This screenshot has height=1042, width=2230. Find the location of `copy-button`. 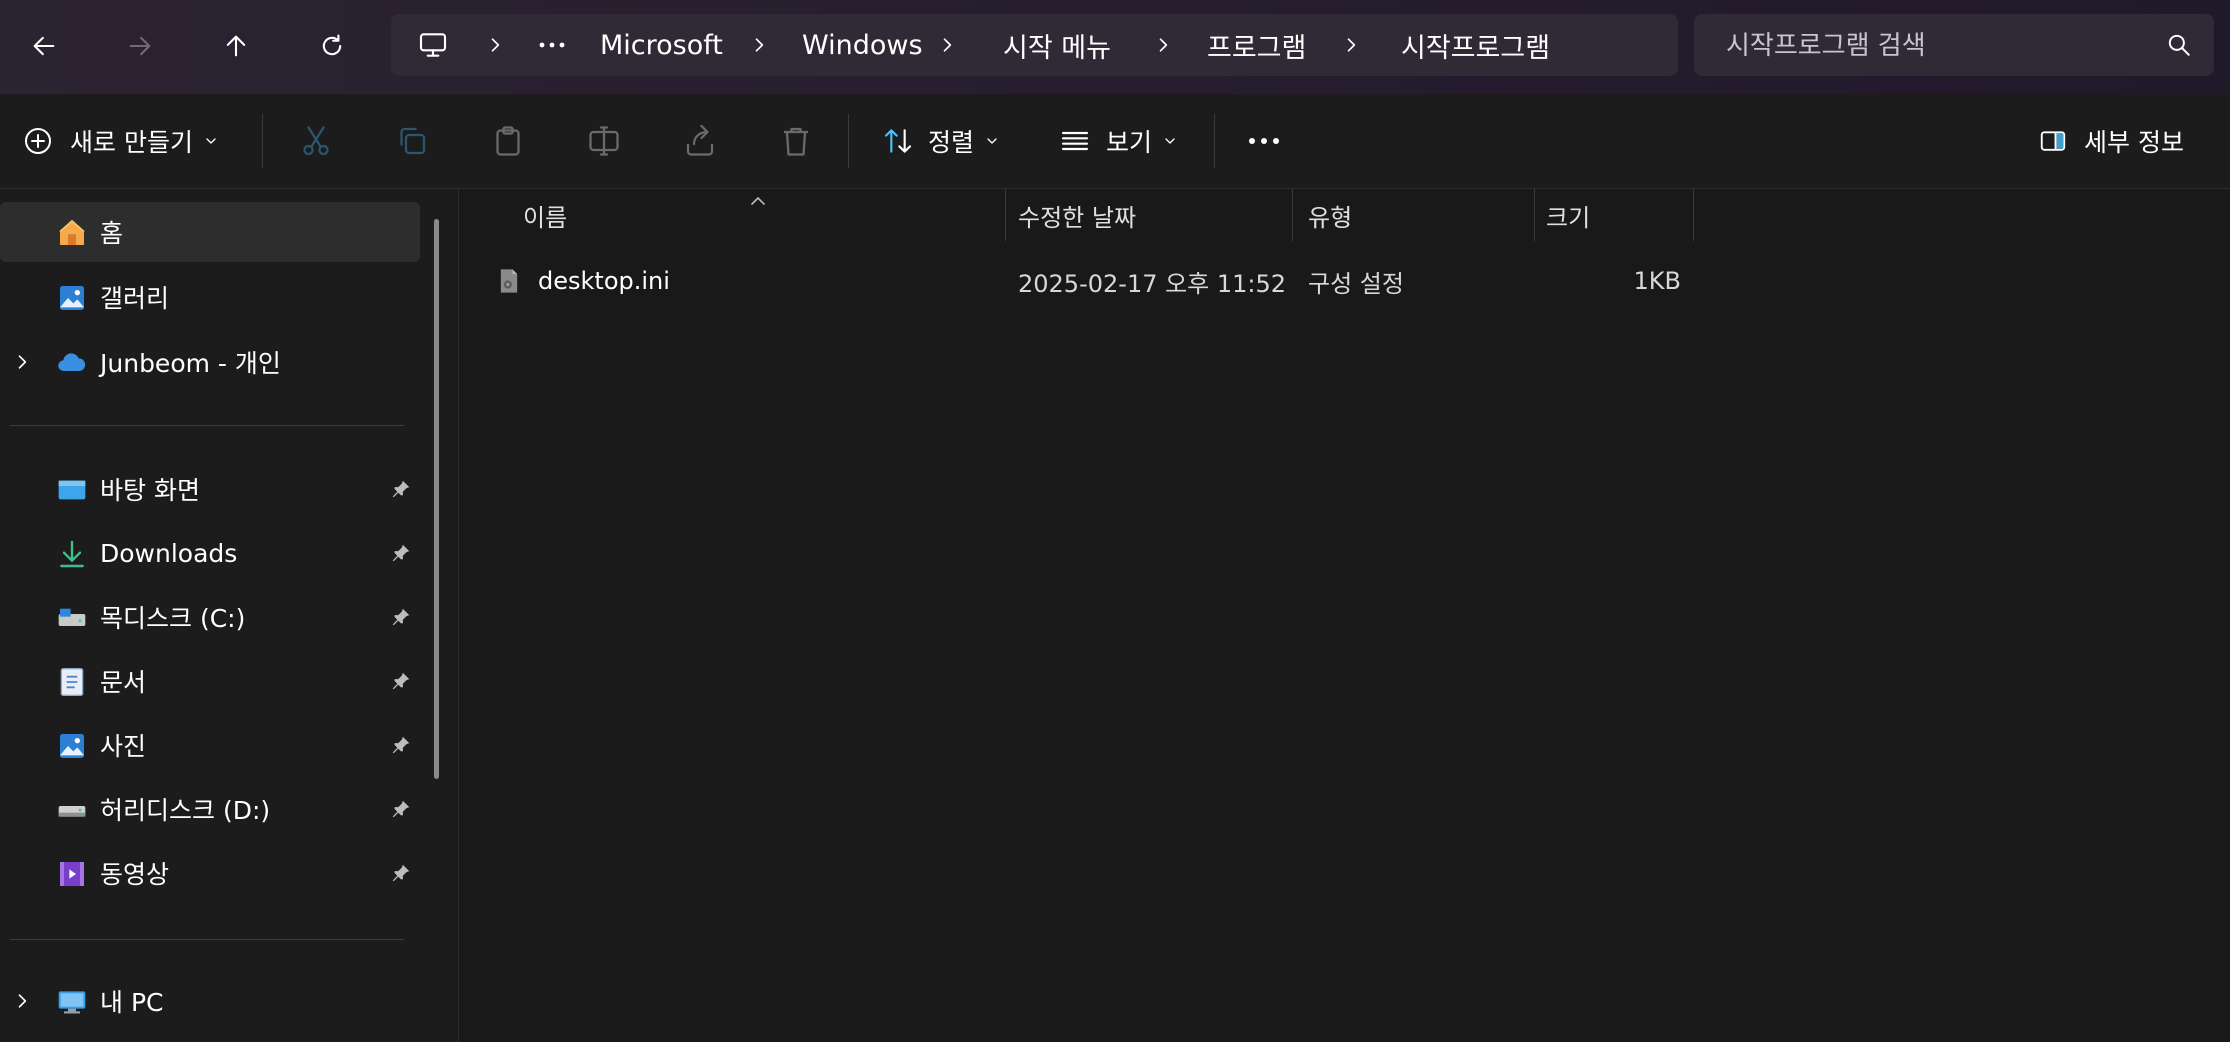

copy-button is located at coordinates (412, 141).